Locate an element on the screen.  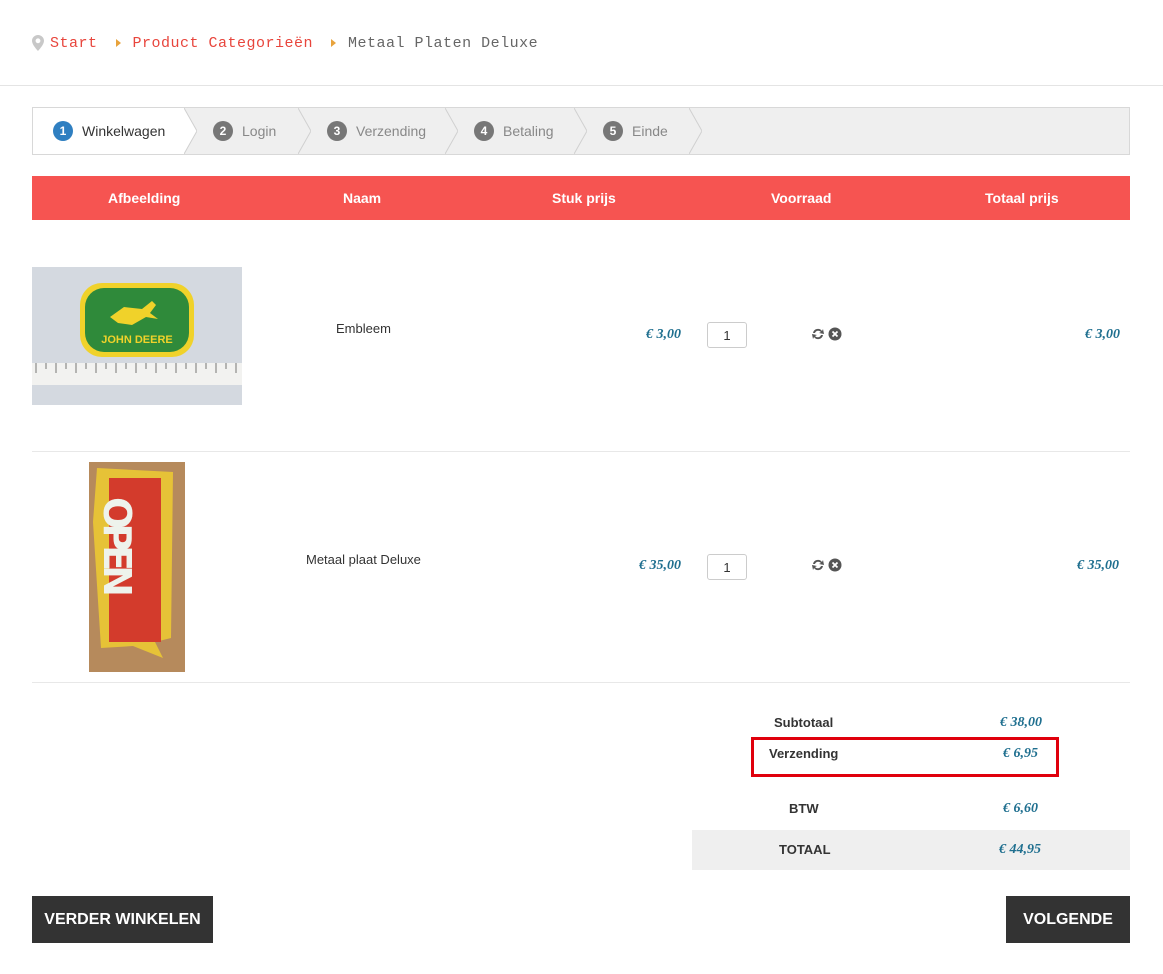
step-number: 1 is located at coordinates (63, 131).